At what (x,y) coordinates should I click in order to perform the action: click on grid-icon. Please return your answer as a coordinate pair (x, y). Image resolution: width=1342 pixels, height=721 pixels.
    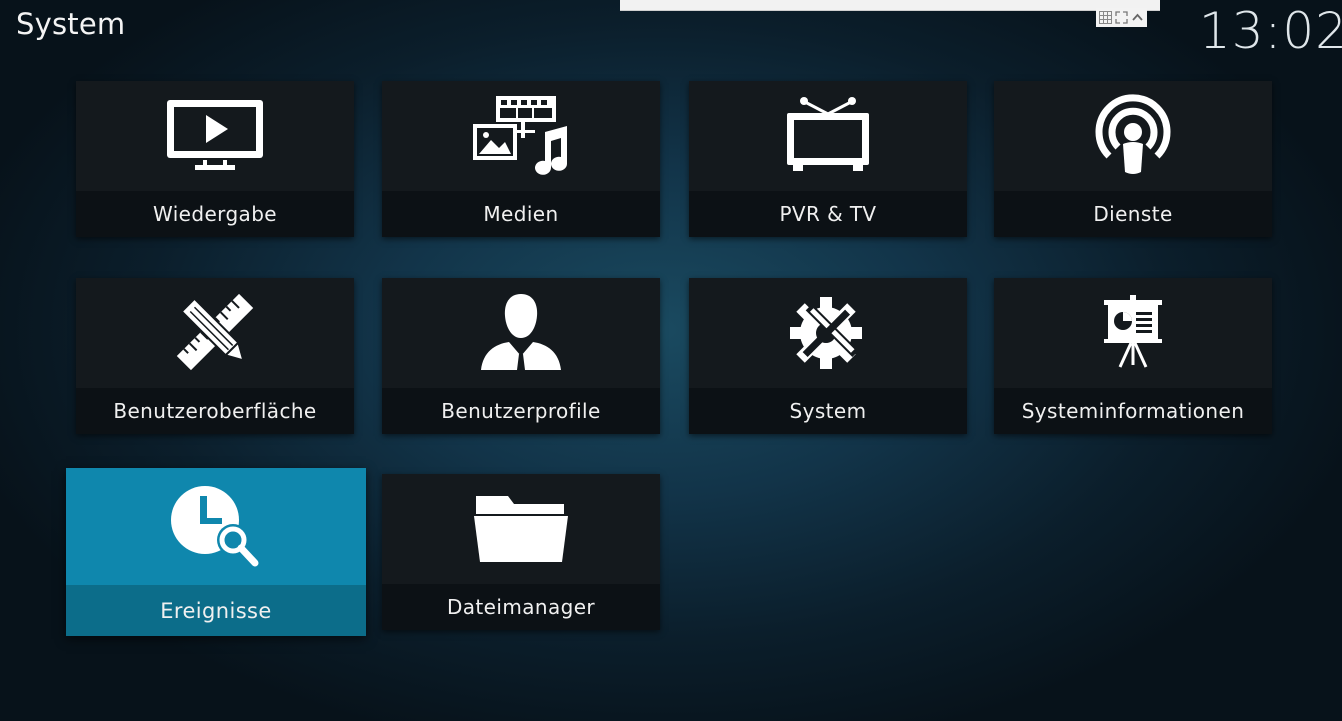
    Looking at the image, I should click on (1106, 17).